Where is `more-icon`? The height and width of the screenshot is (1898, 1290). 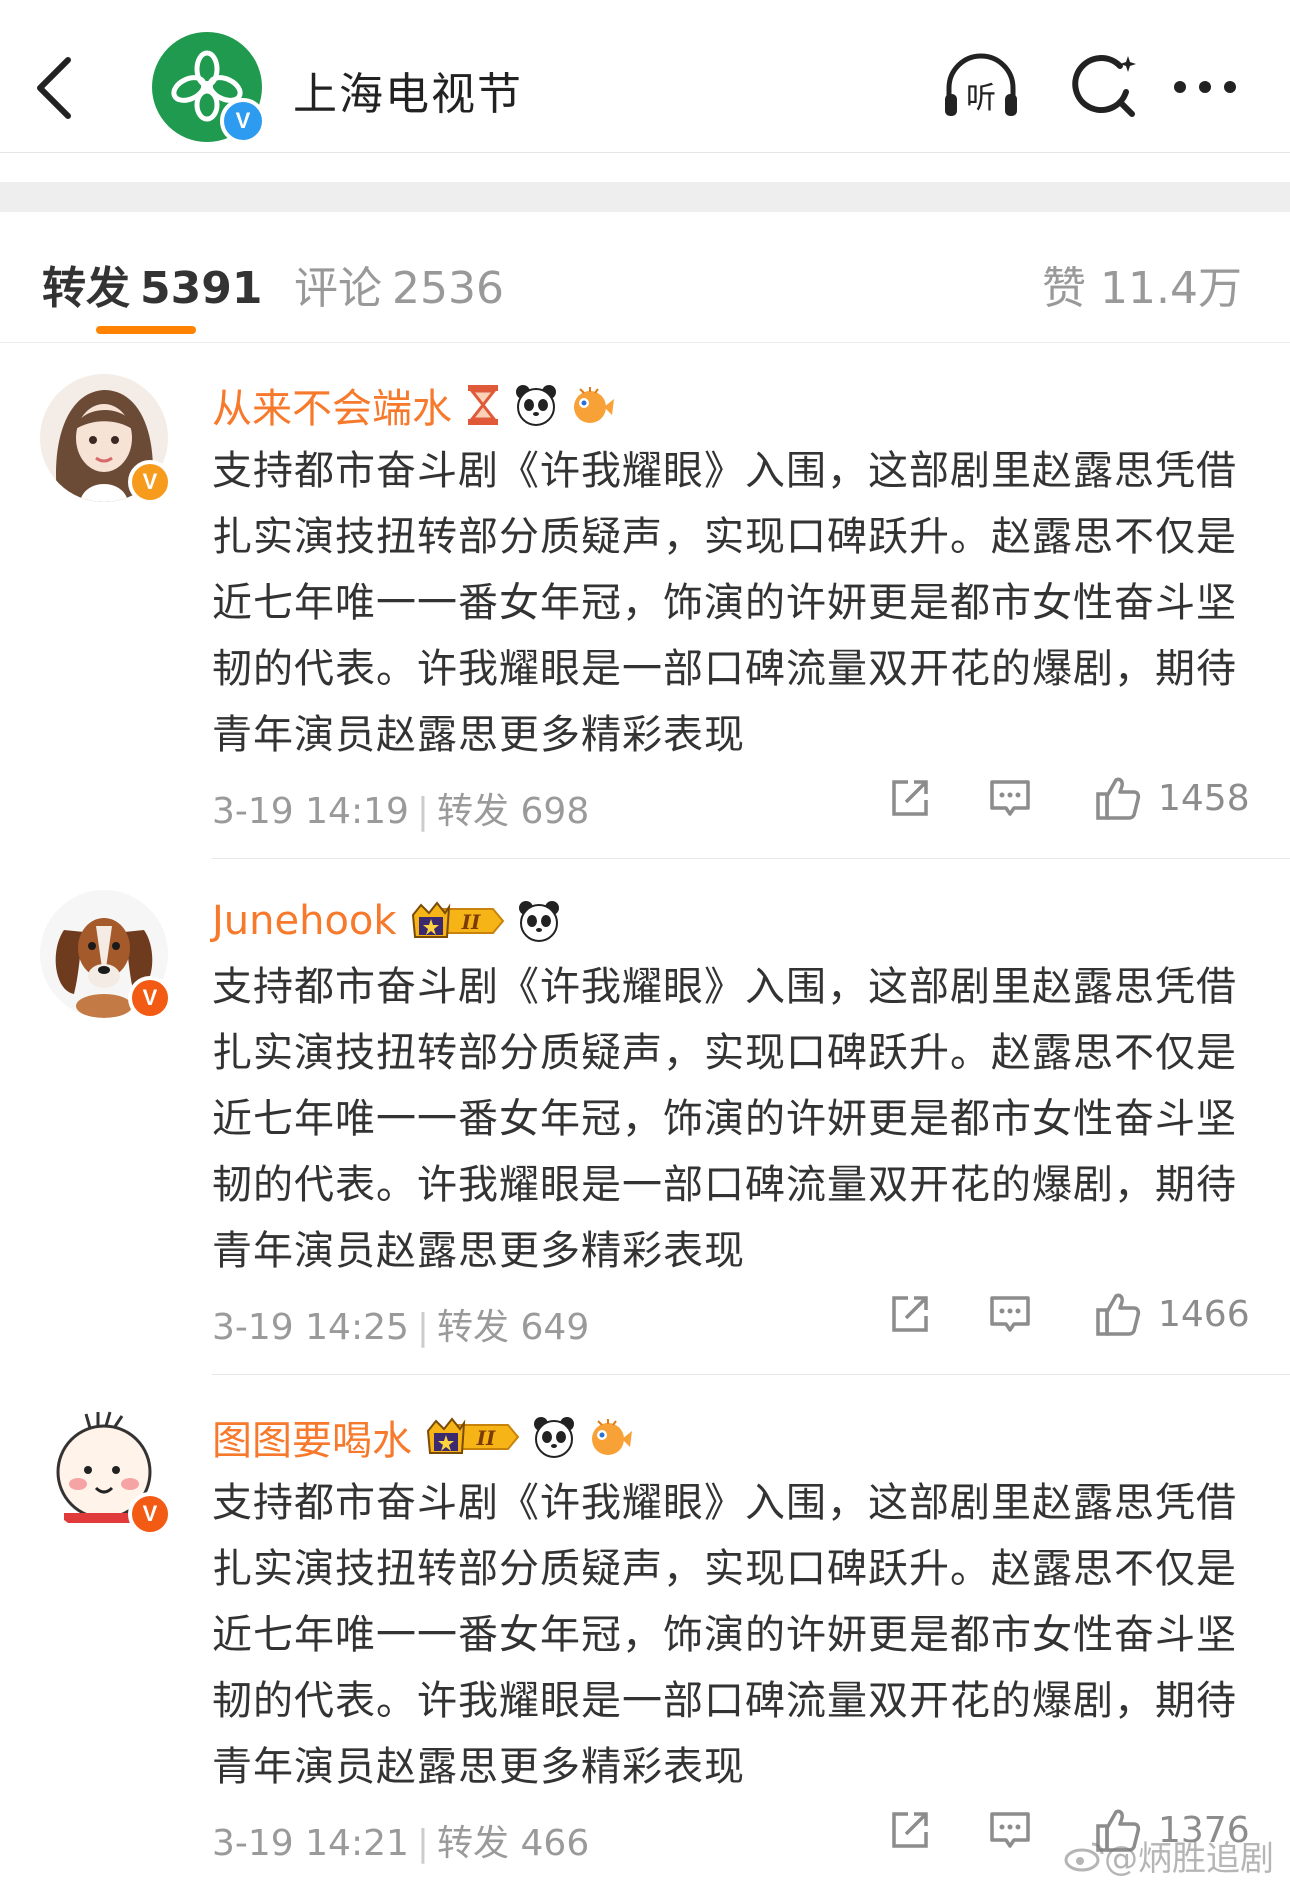 more-icon is located at coordinates (1205, 87).